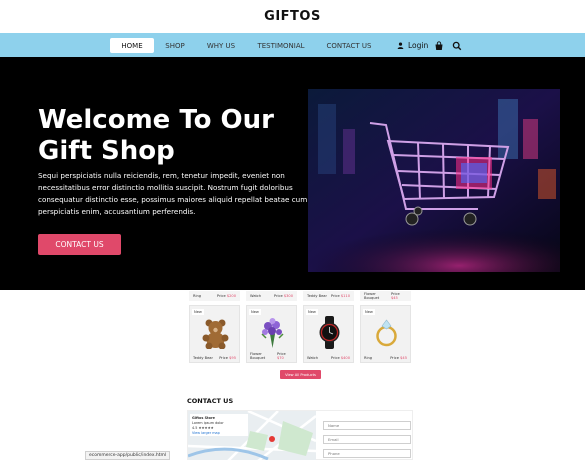  Describe the element at coordinates (367, 453) in the screenshot. I see `phone-field: Phone` at that location.